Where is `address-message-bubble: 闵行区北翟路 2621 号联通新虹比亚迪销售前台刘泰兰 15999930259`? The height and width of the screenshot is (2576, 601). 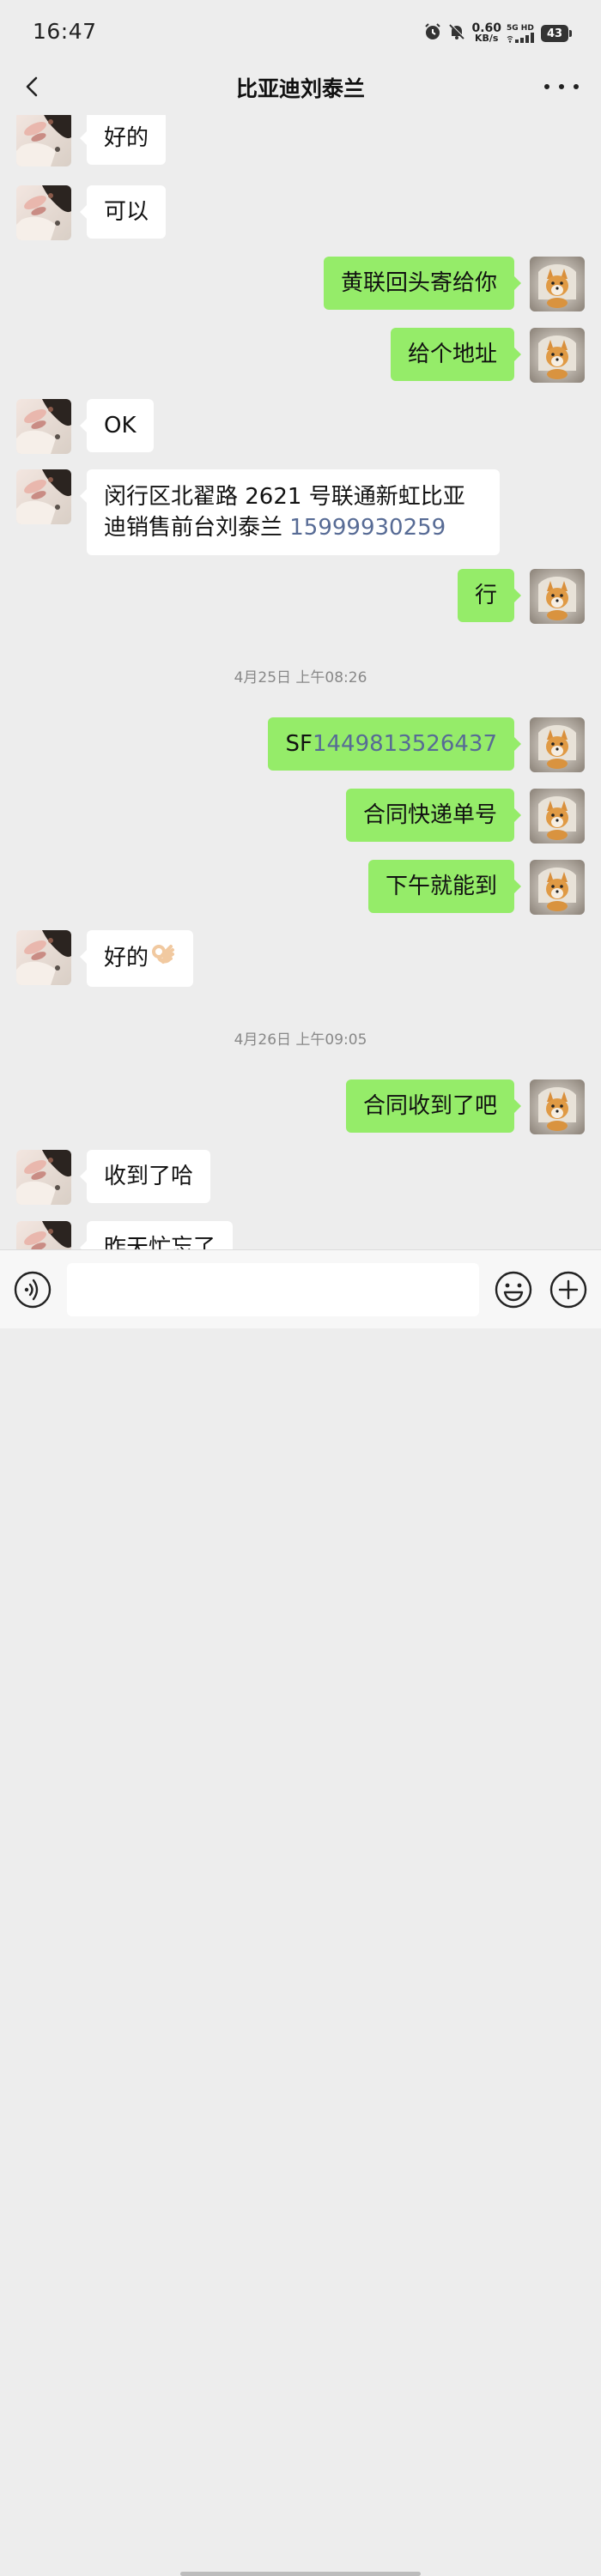
address-message-bubble: 闵行区北翟路 2621 号联通新虹比亚迪销售前台刘泰兰 15999930259 is located at coordinates (290, 512).